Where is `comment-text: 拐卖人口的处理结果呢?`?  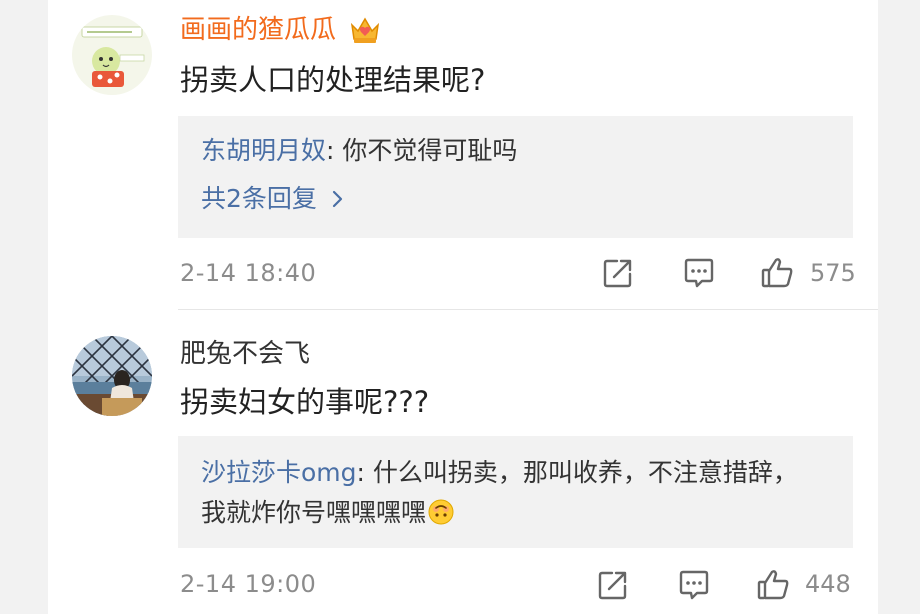
comment-text: 拐卖人口的处理结果呢? is located at coordinates (333, 80).